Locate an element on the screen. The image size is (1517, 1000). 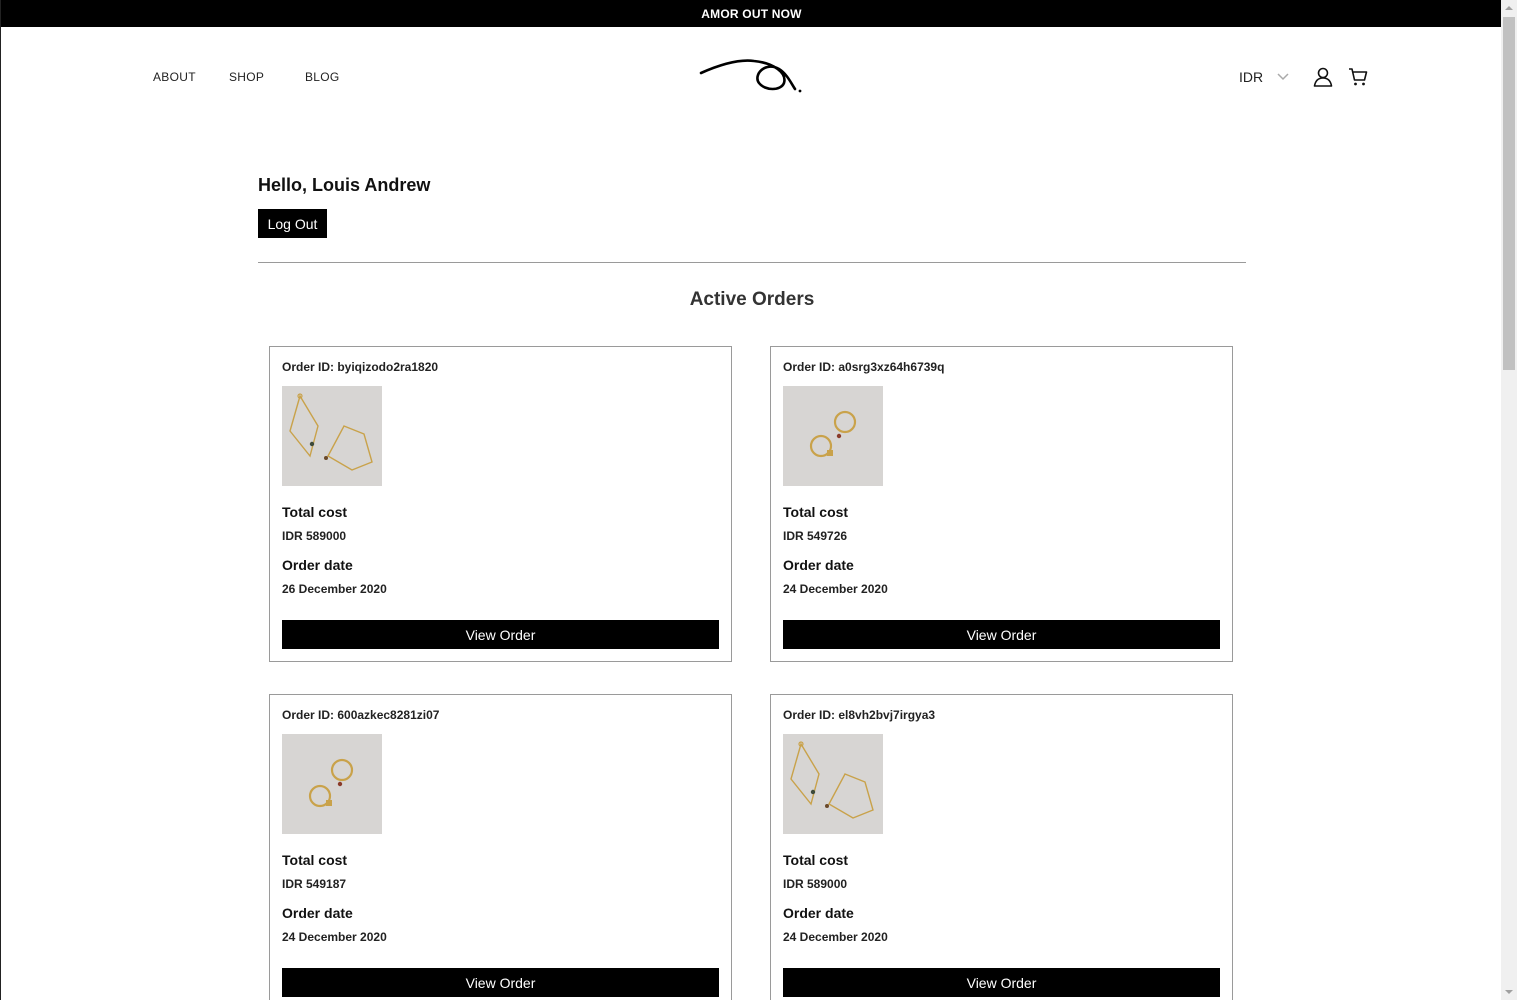
total-cost-value: IDR 549187 is located at coordinates (314, 884).